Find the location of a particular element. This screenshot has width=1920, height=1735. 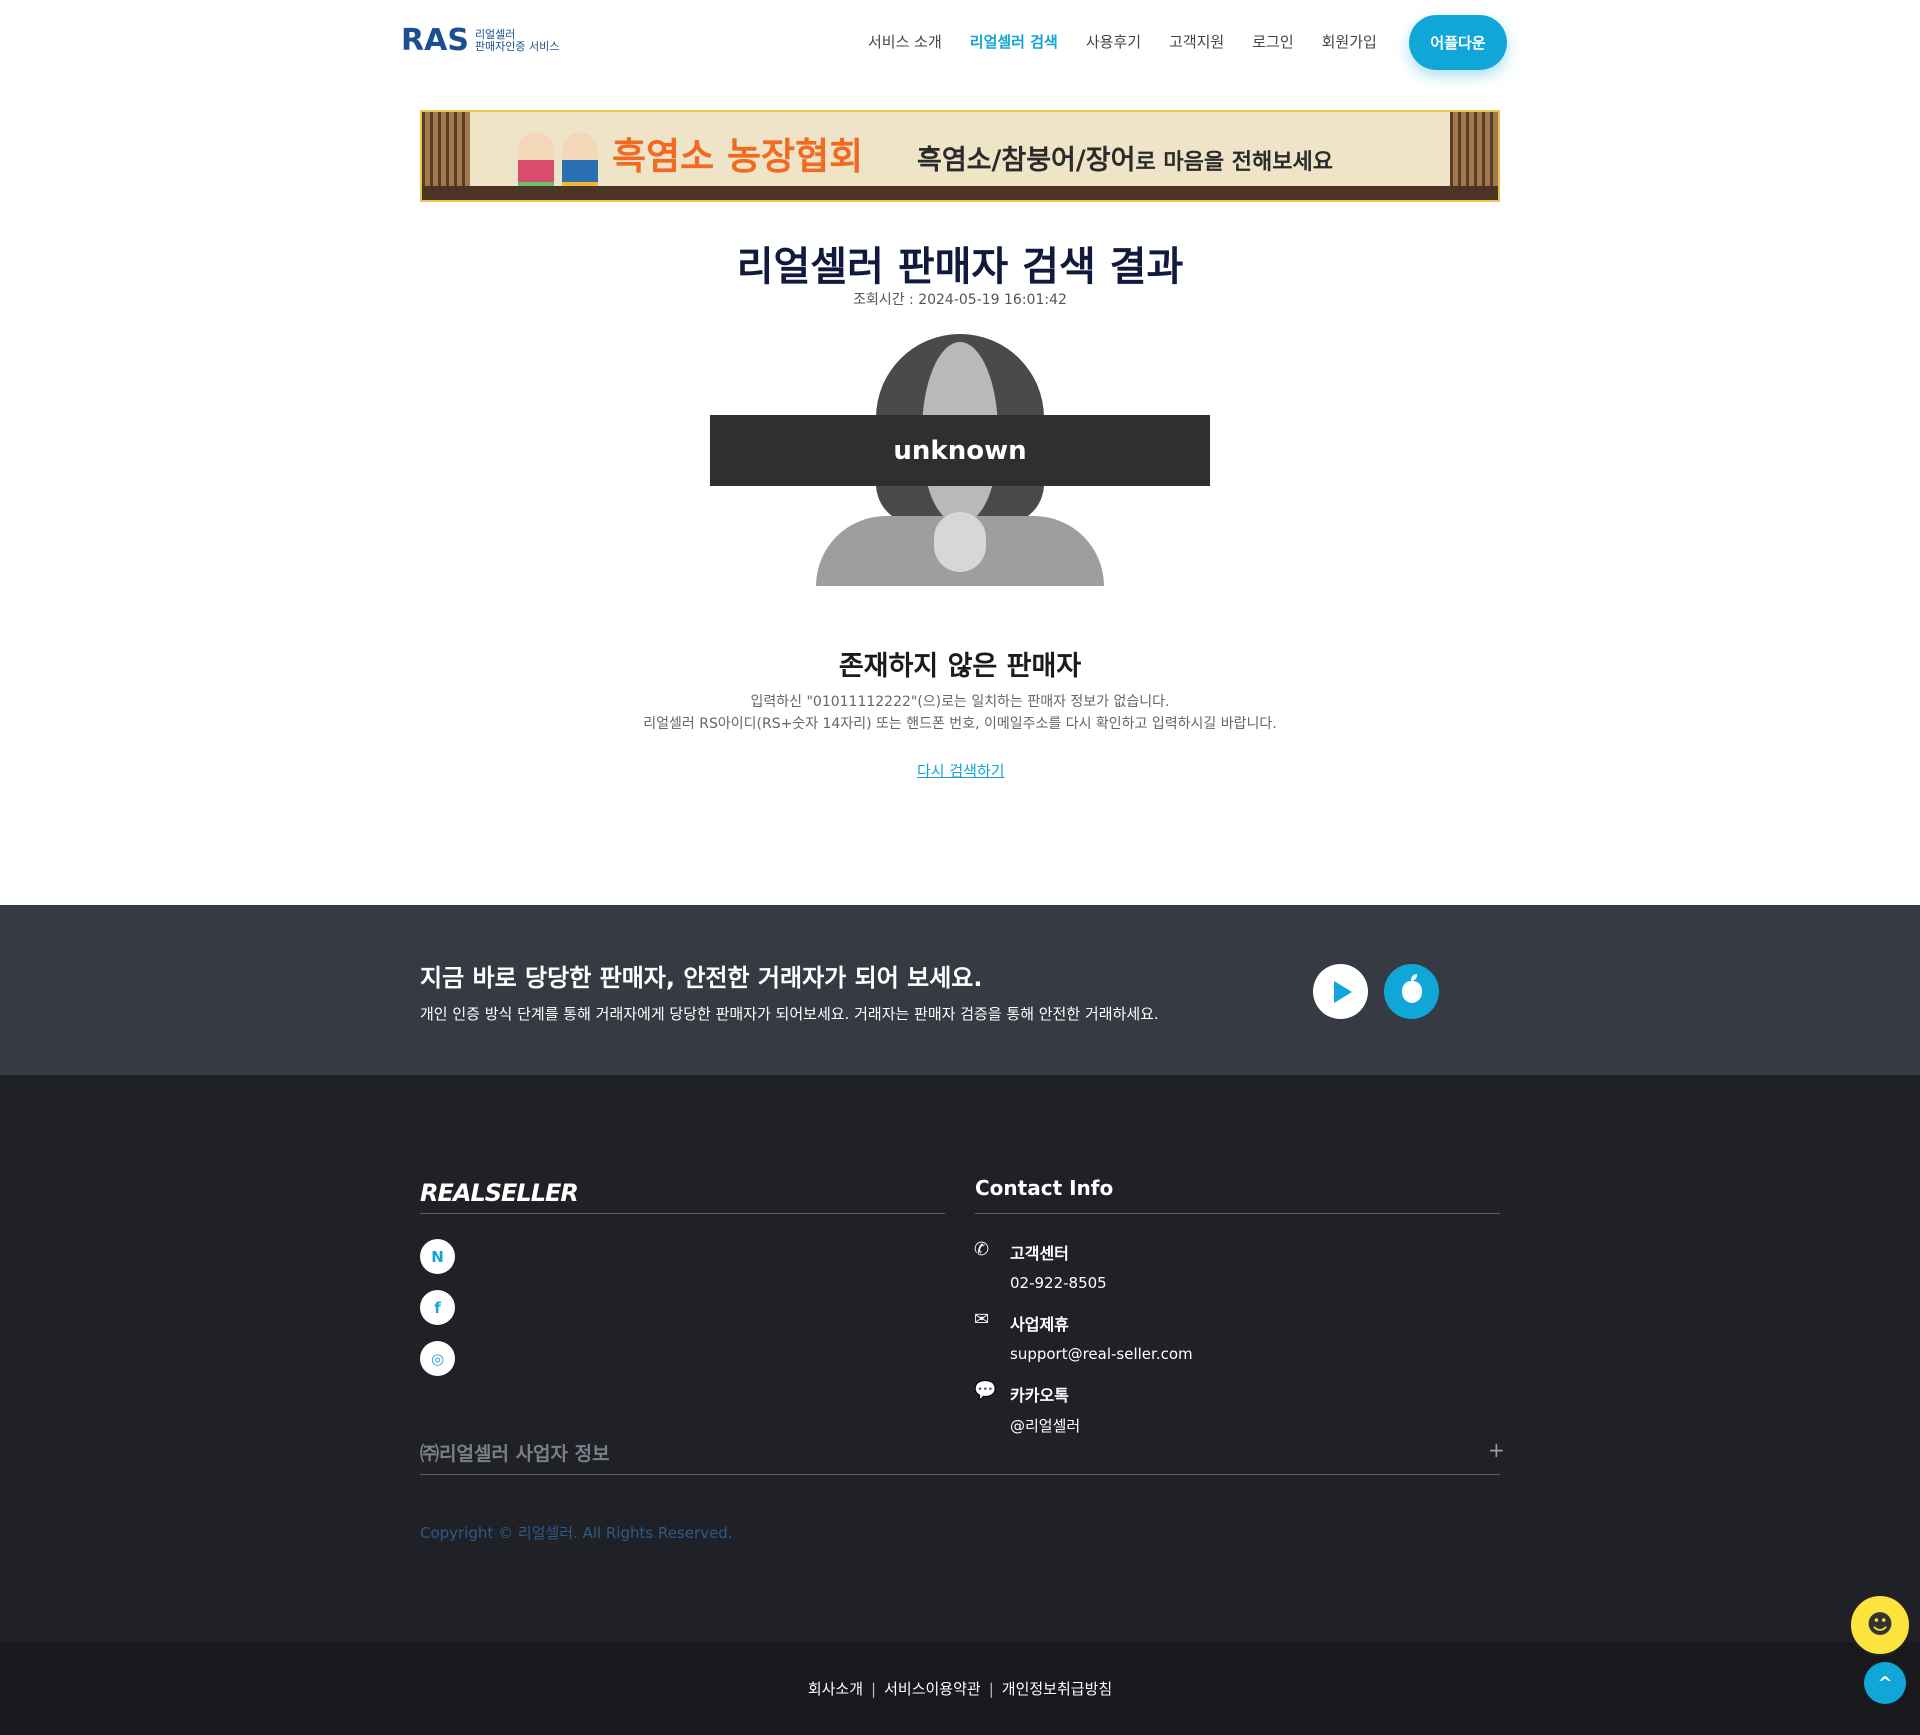

kakao-chat-icon: ☻ is located at coordinates (1880, 1625).